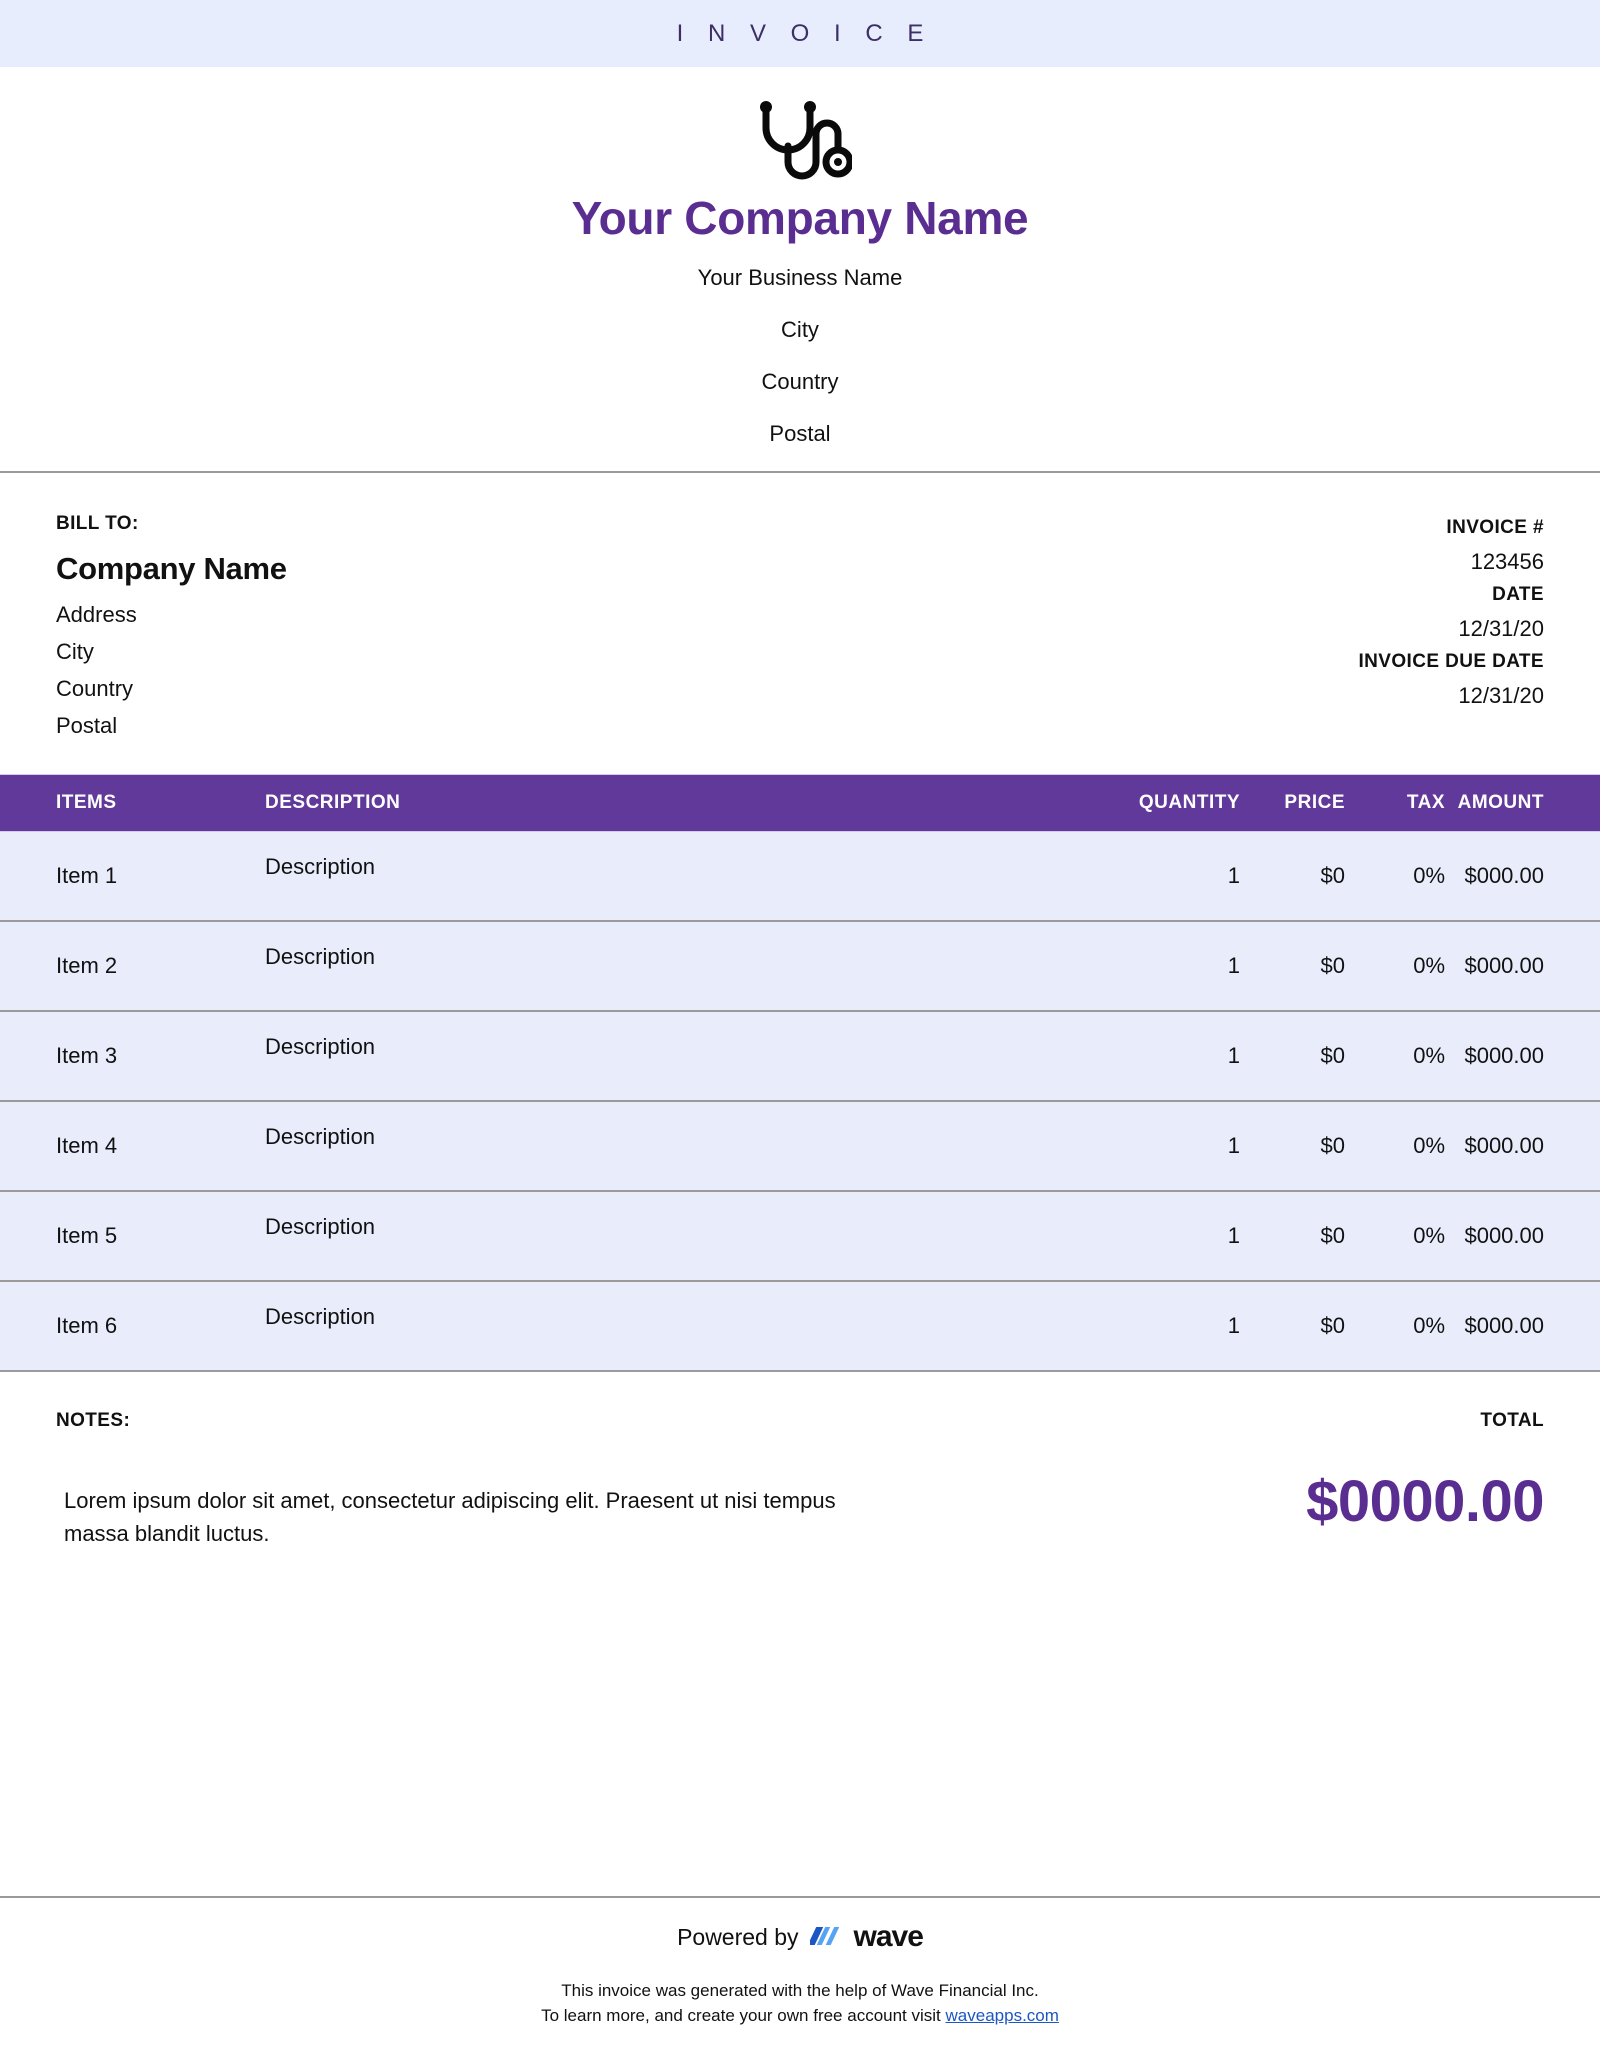 The image size is (1600, 2070). What do you see at coordinates (1500, 802) in the screenshot?
I see `column-header-amount: AMOUNT` at bounding box center [1500, 802].